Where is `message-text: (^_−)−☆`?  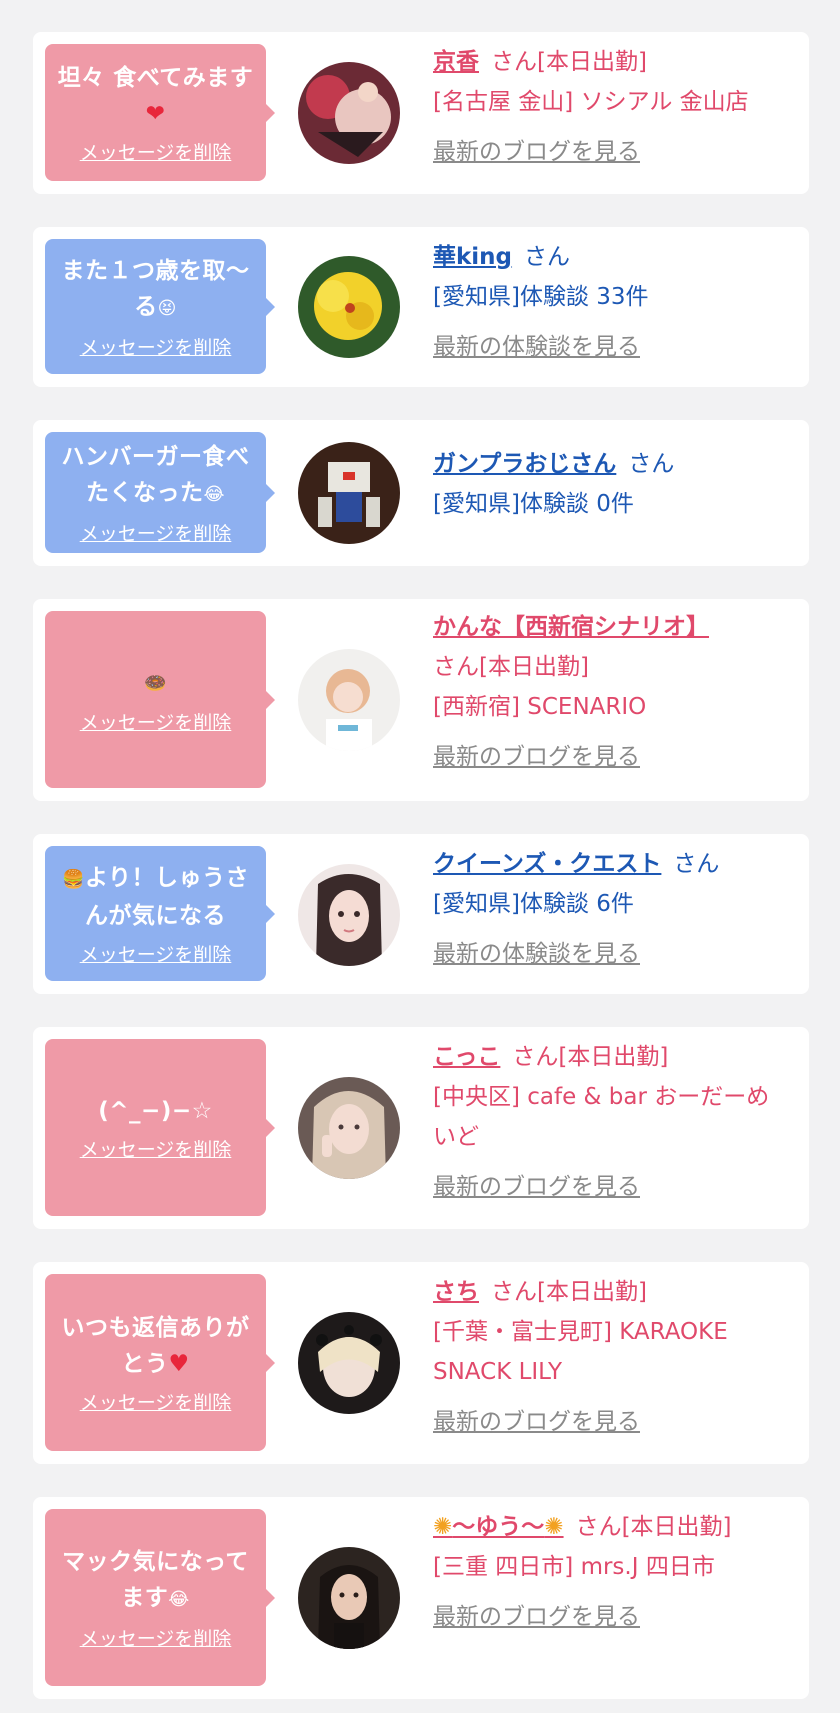
message-text: (^_−)−☆ is located at coordinates (155, 1110).